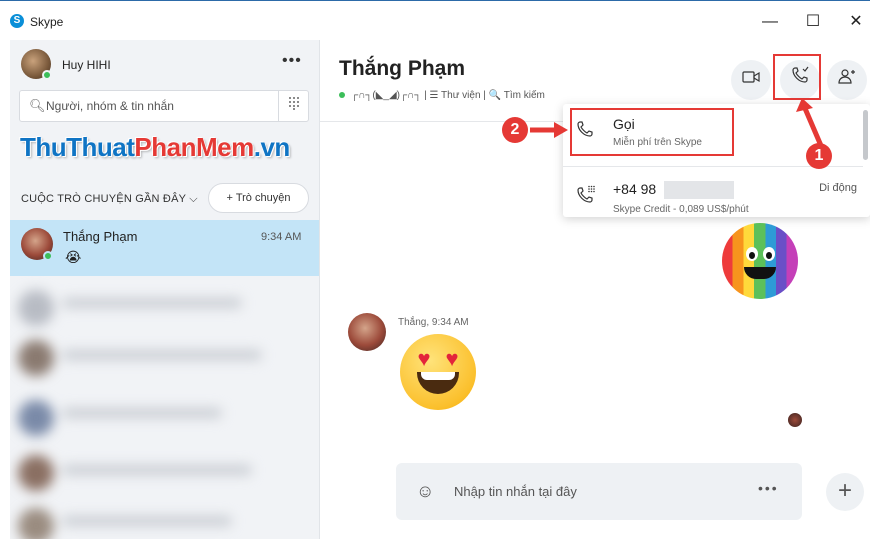  Describe the element at coordinates (258, 198) in the screenshot. I see `new-chat-button: + Trò chuyện` at that location.